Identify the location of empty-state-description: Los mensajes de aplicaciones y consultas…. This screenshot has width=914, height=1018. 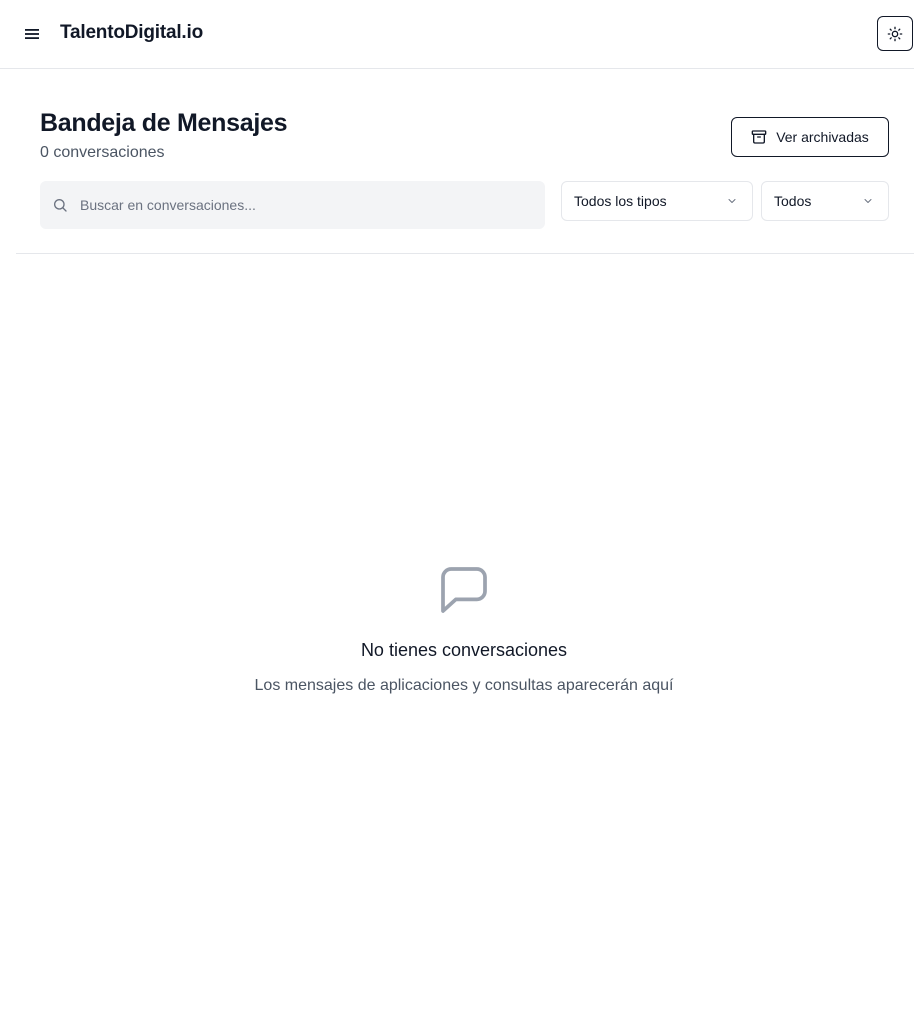
(464, 685).